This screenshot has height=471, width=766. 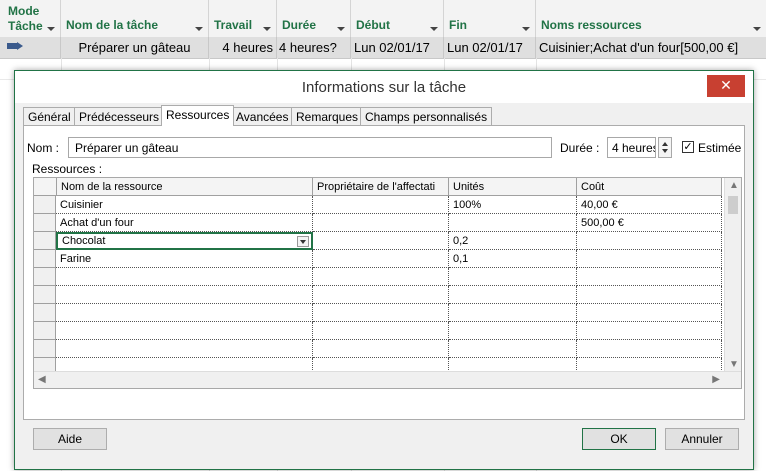 I want to click on table-row: Cuisinier 100% 40,00 €, so click(x=378, y=205).